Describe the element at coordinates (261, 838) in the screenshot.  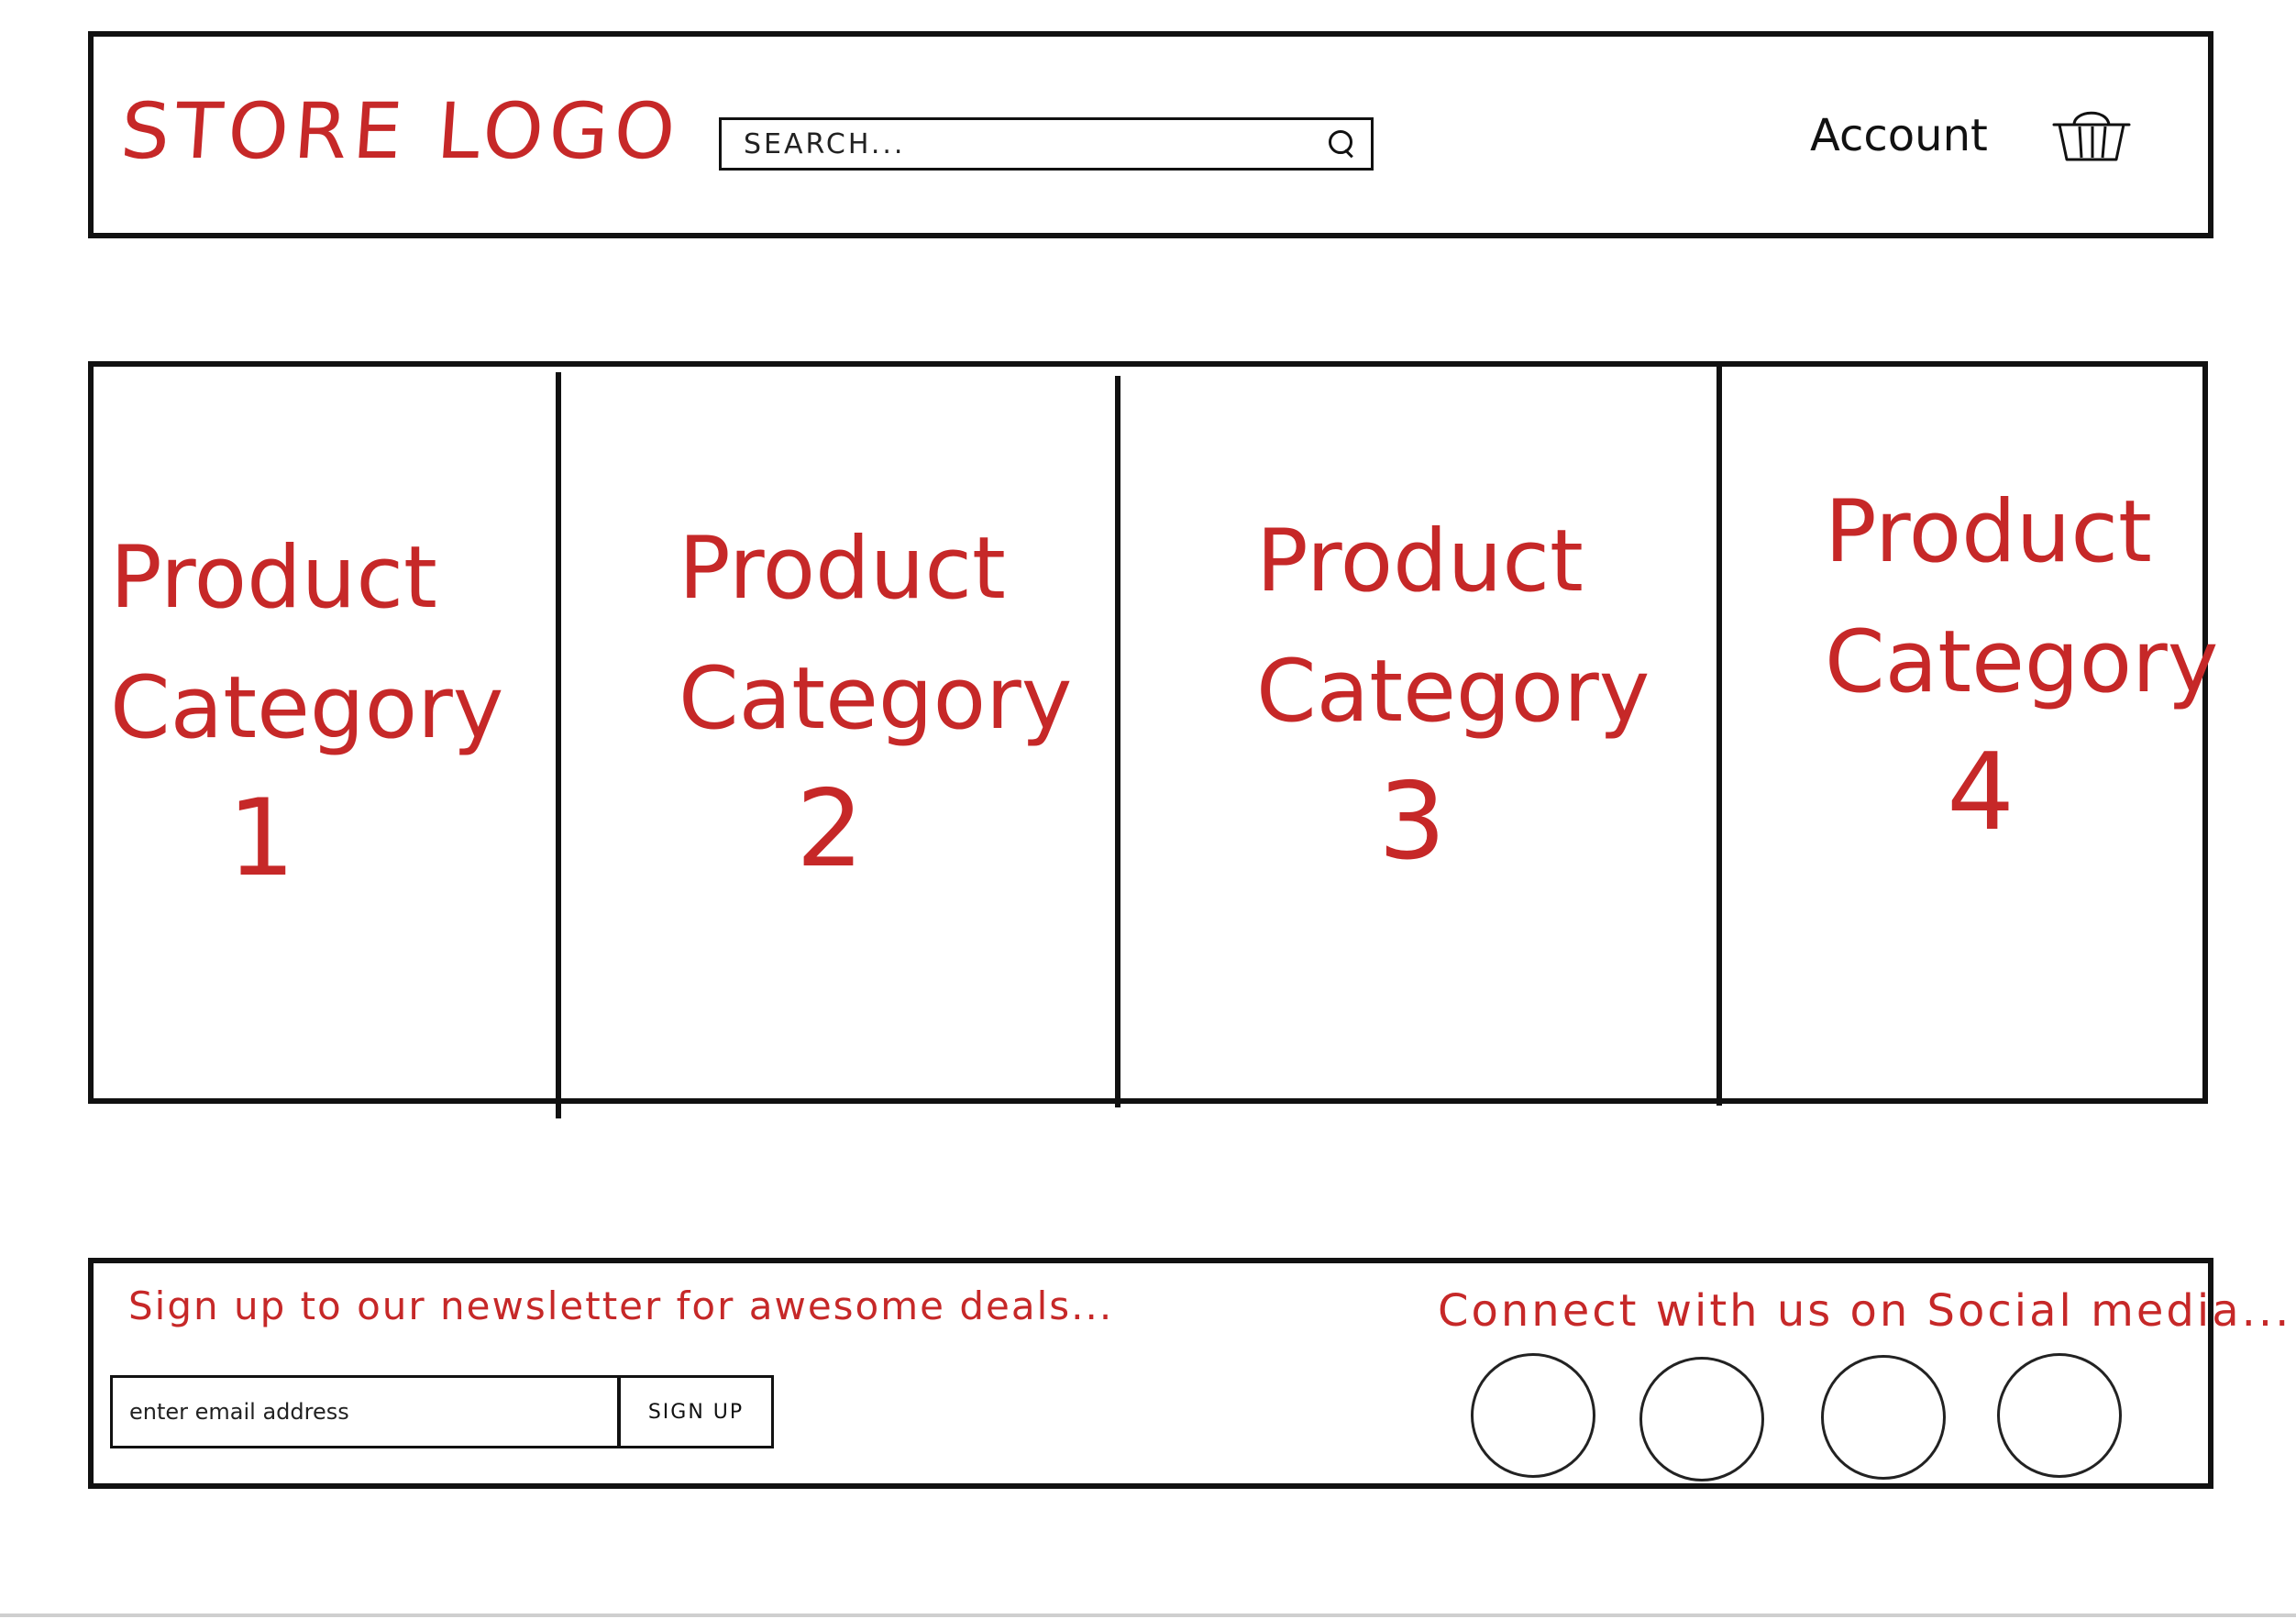
I see `category-number: 1` at that location.